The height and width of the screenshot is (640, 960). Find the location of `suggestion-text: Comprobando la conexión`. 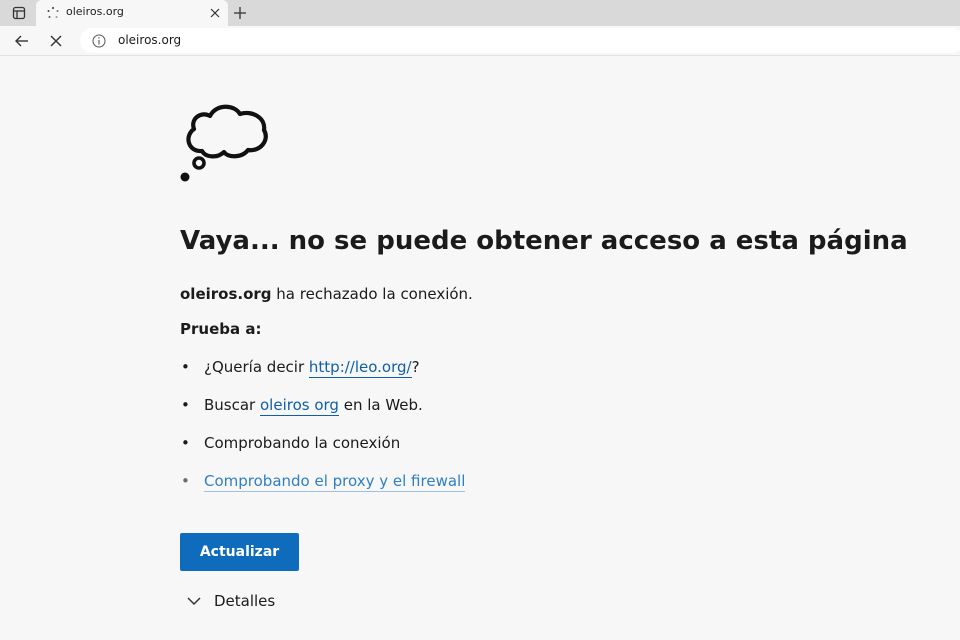

suggestion-text: Comprobando la conexión is located at coordinates (302, 443).